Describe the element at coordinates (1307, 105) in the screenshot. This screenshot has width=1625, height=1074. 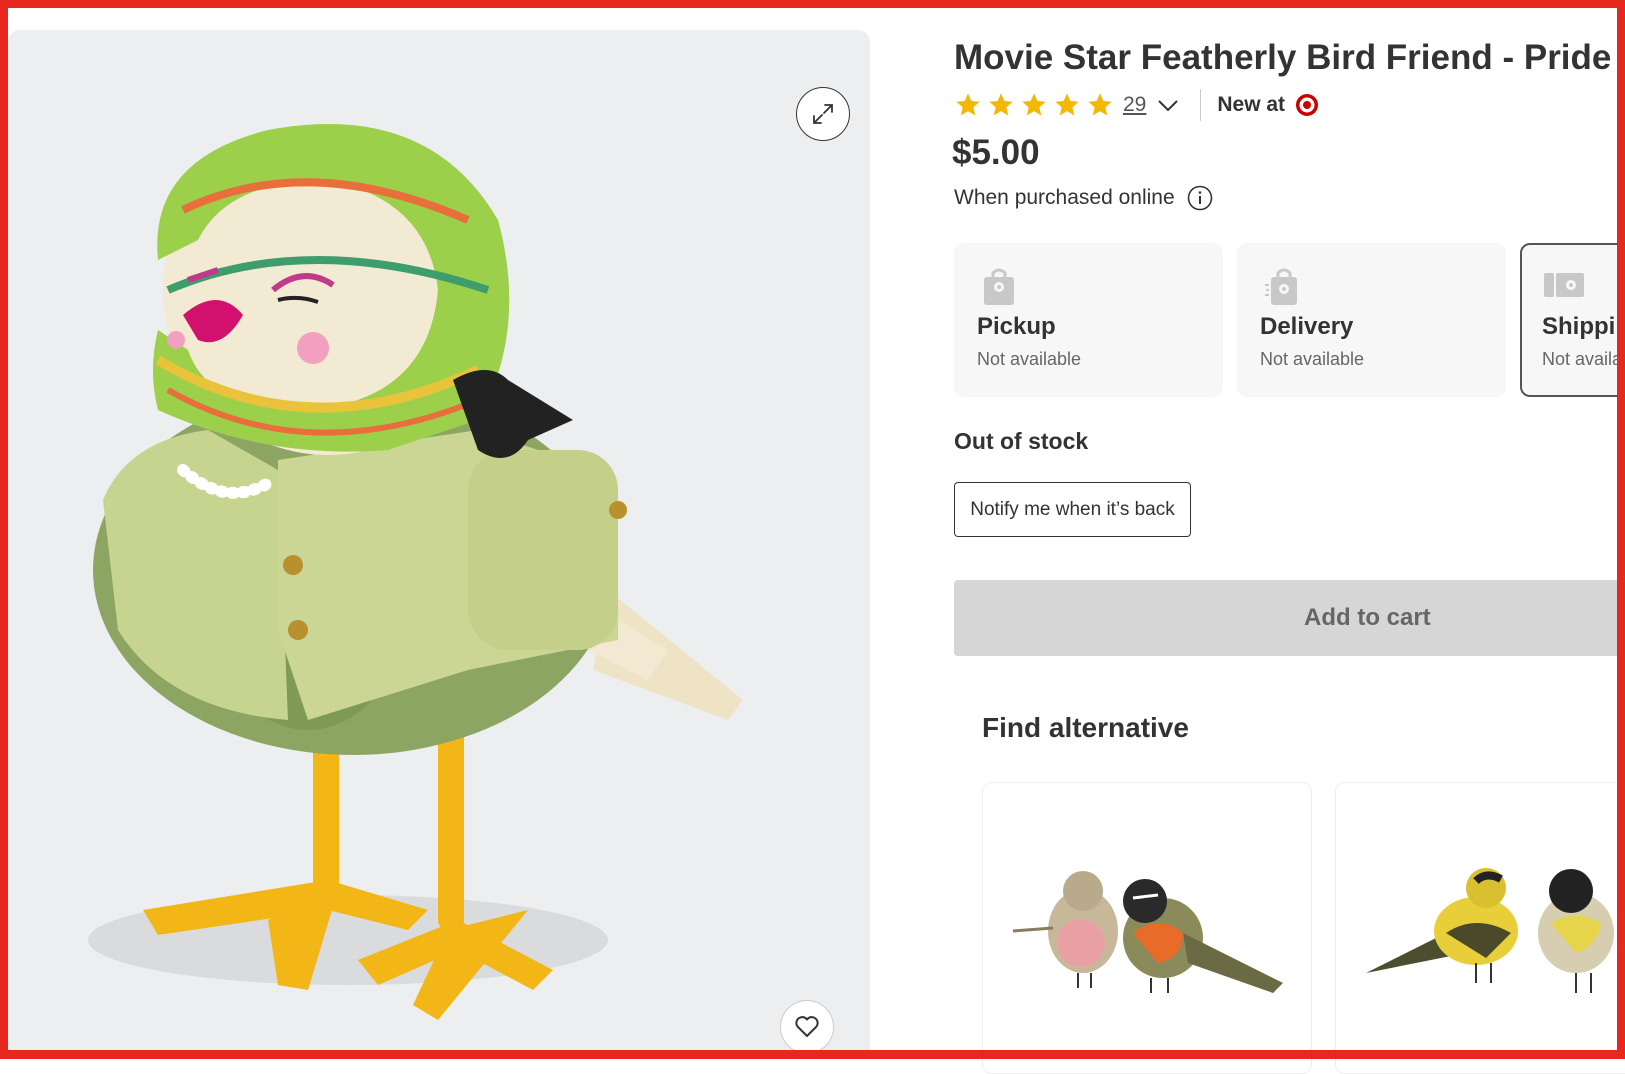
I see `target-logo-icon` at that location.